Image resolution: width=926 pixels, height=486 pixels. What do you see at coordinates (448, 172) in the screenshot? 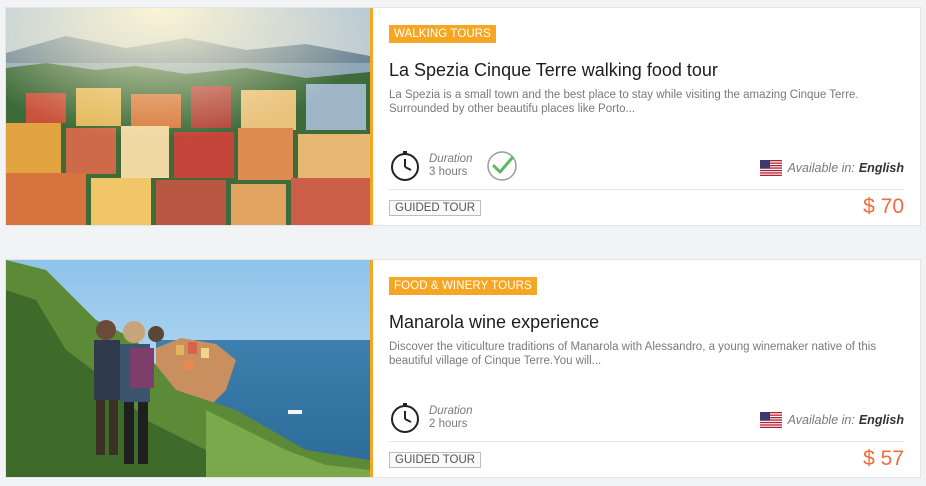
I see `duration-value: 3 hours` at bounding box center [448, 172].